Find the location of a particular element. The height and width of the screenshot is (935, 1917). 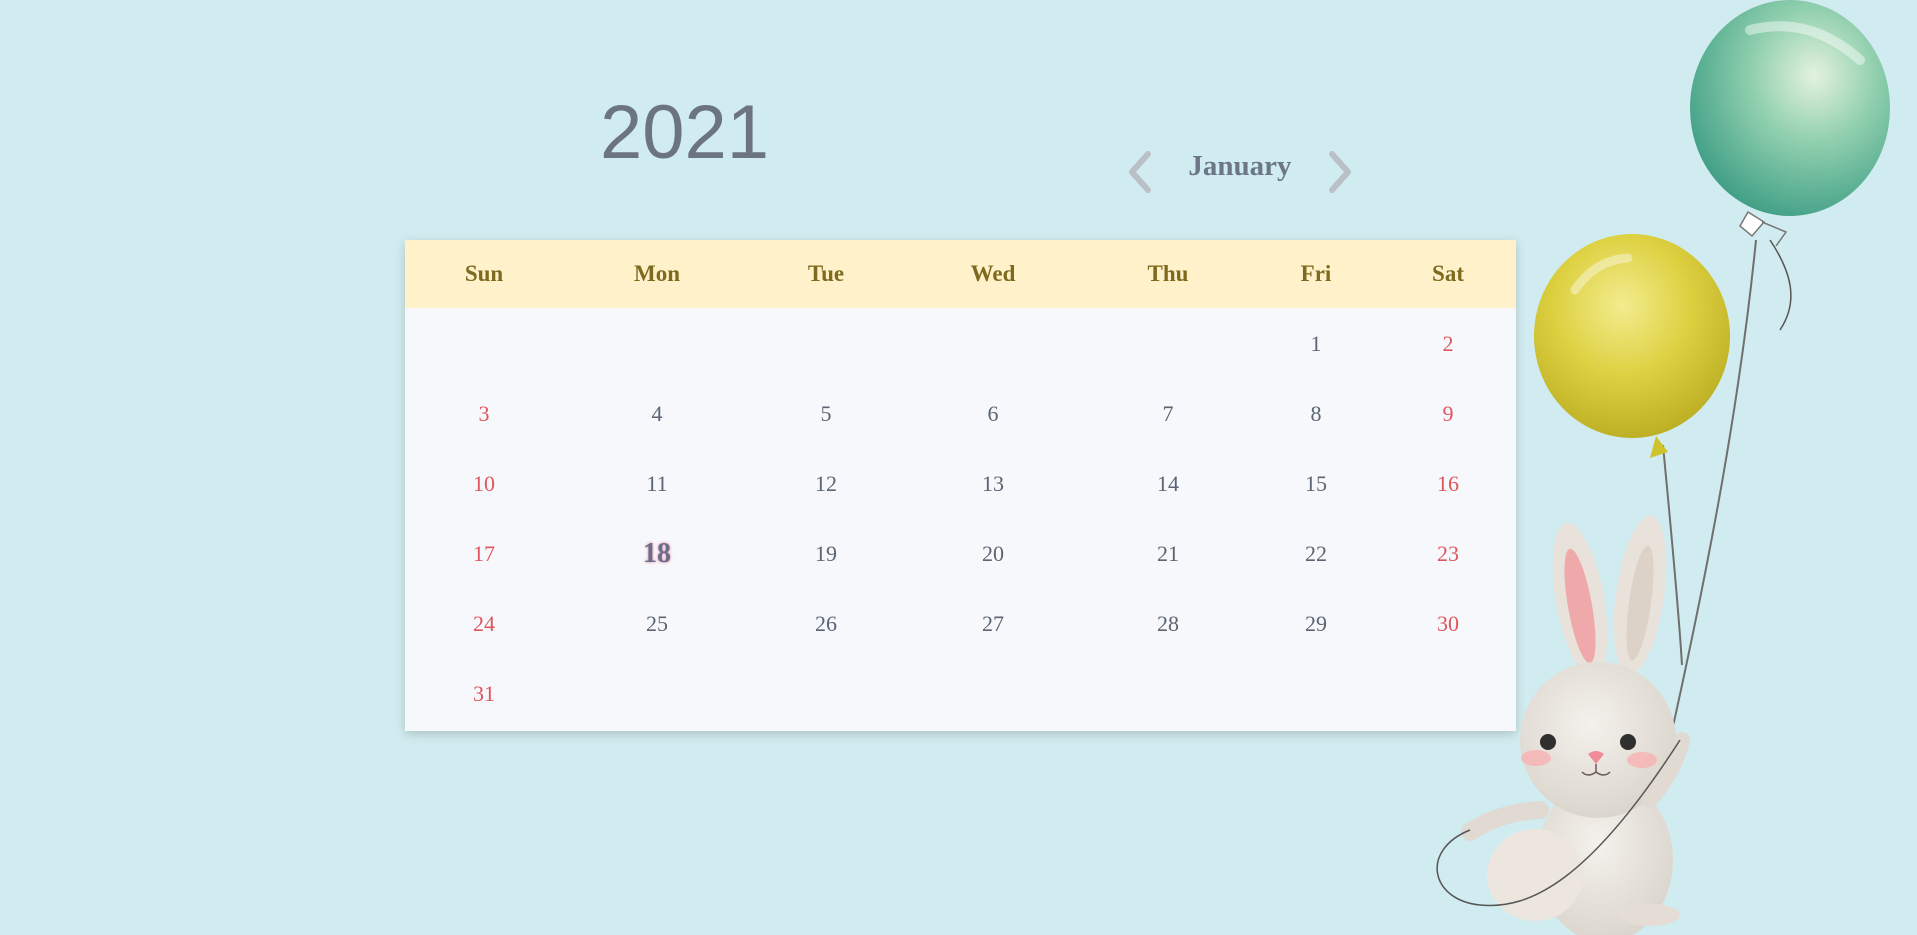

green-balloon-icon is located at coordinates (1790, 123).